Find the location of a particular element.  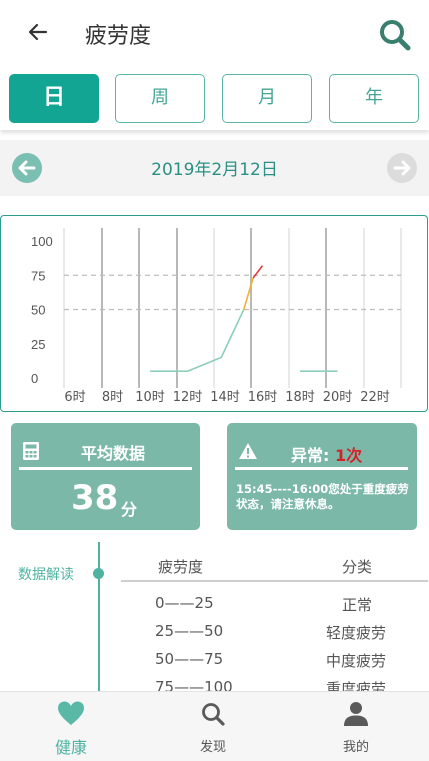

y-tick-label: 100 is located at coordinates (42, 241).